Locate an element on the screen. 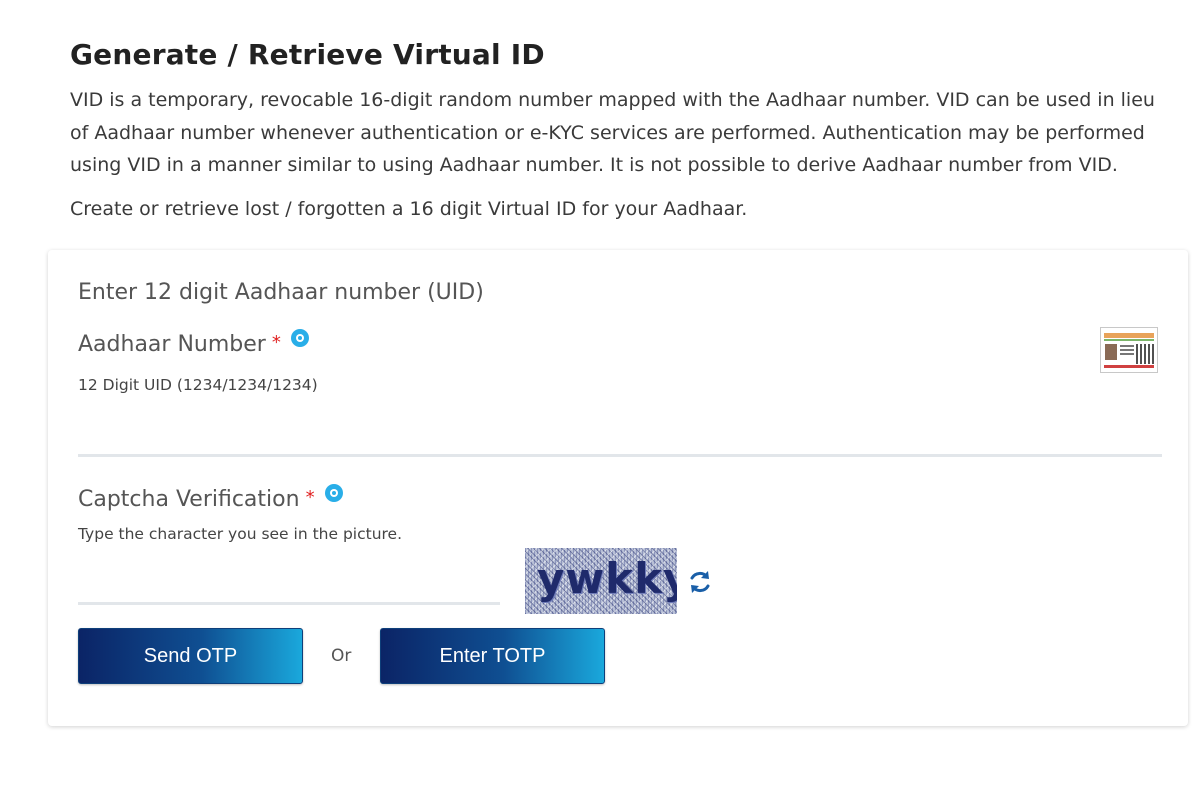 This screenshot has width=1200, height=800. enter-totp-button: Enter TOTP is located at coordinates (492, 656).